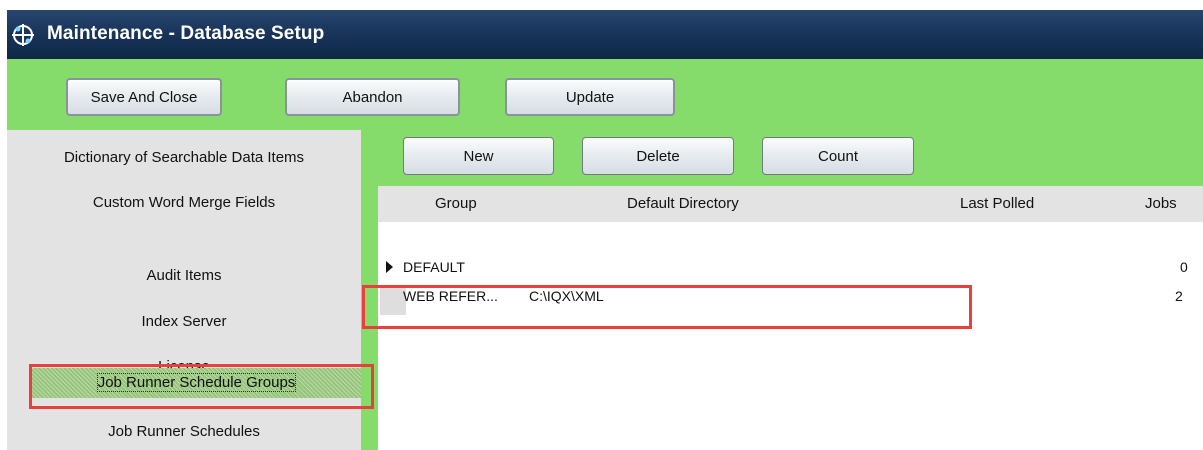 This screenshot has height=450, width=1203. I want to click on delete-button: Delete, so click(658, 156).